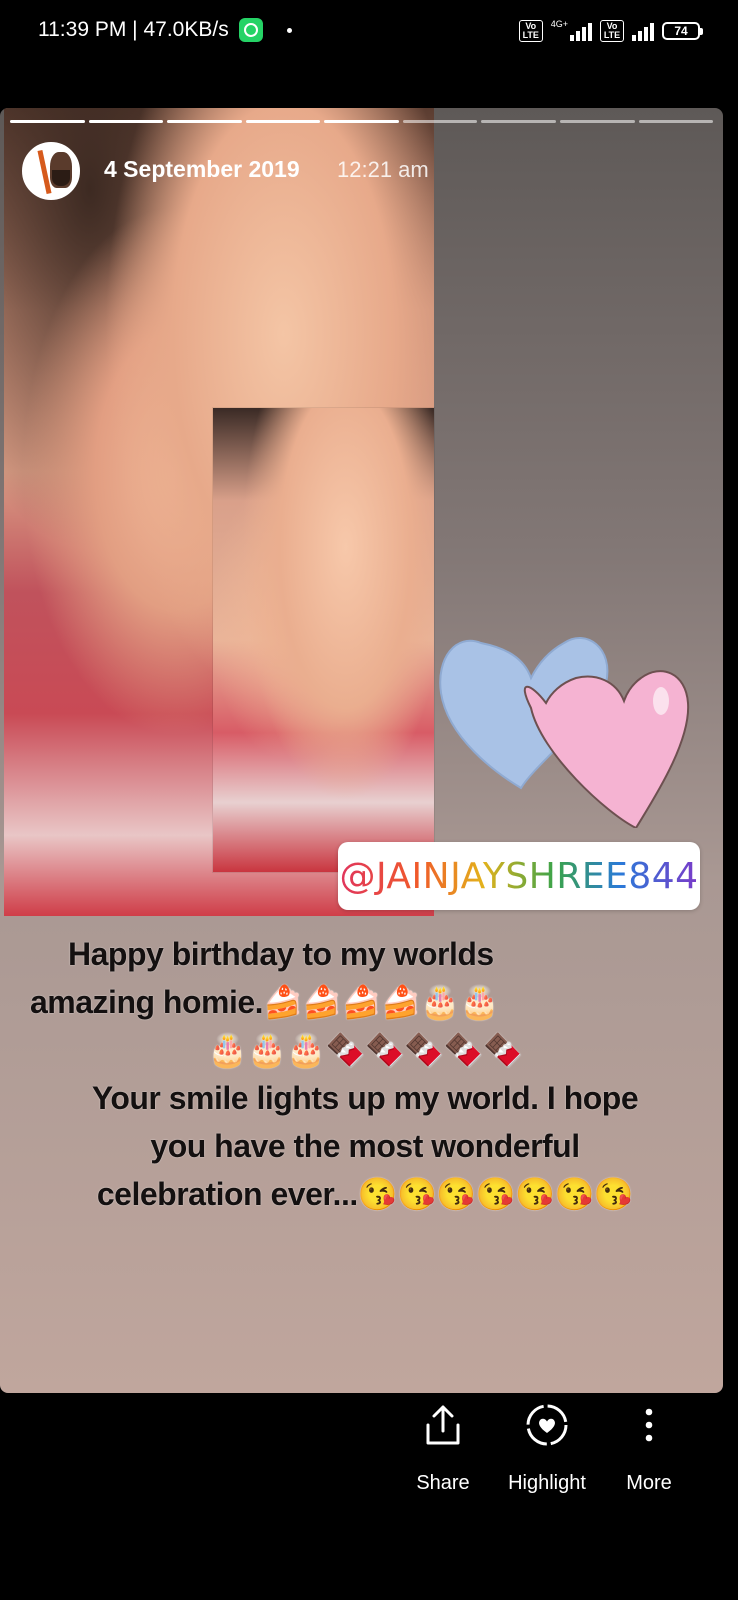 Image resolution: width=738 pixels, height=1600 pixels. What do you see at coordinates (383, 169) in the screenshot?
I see `story-time: 12:21 am` at bounding box center [383, 169].